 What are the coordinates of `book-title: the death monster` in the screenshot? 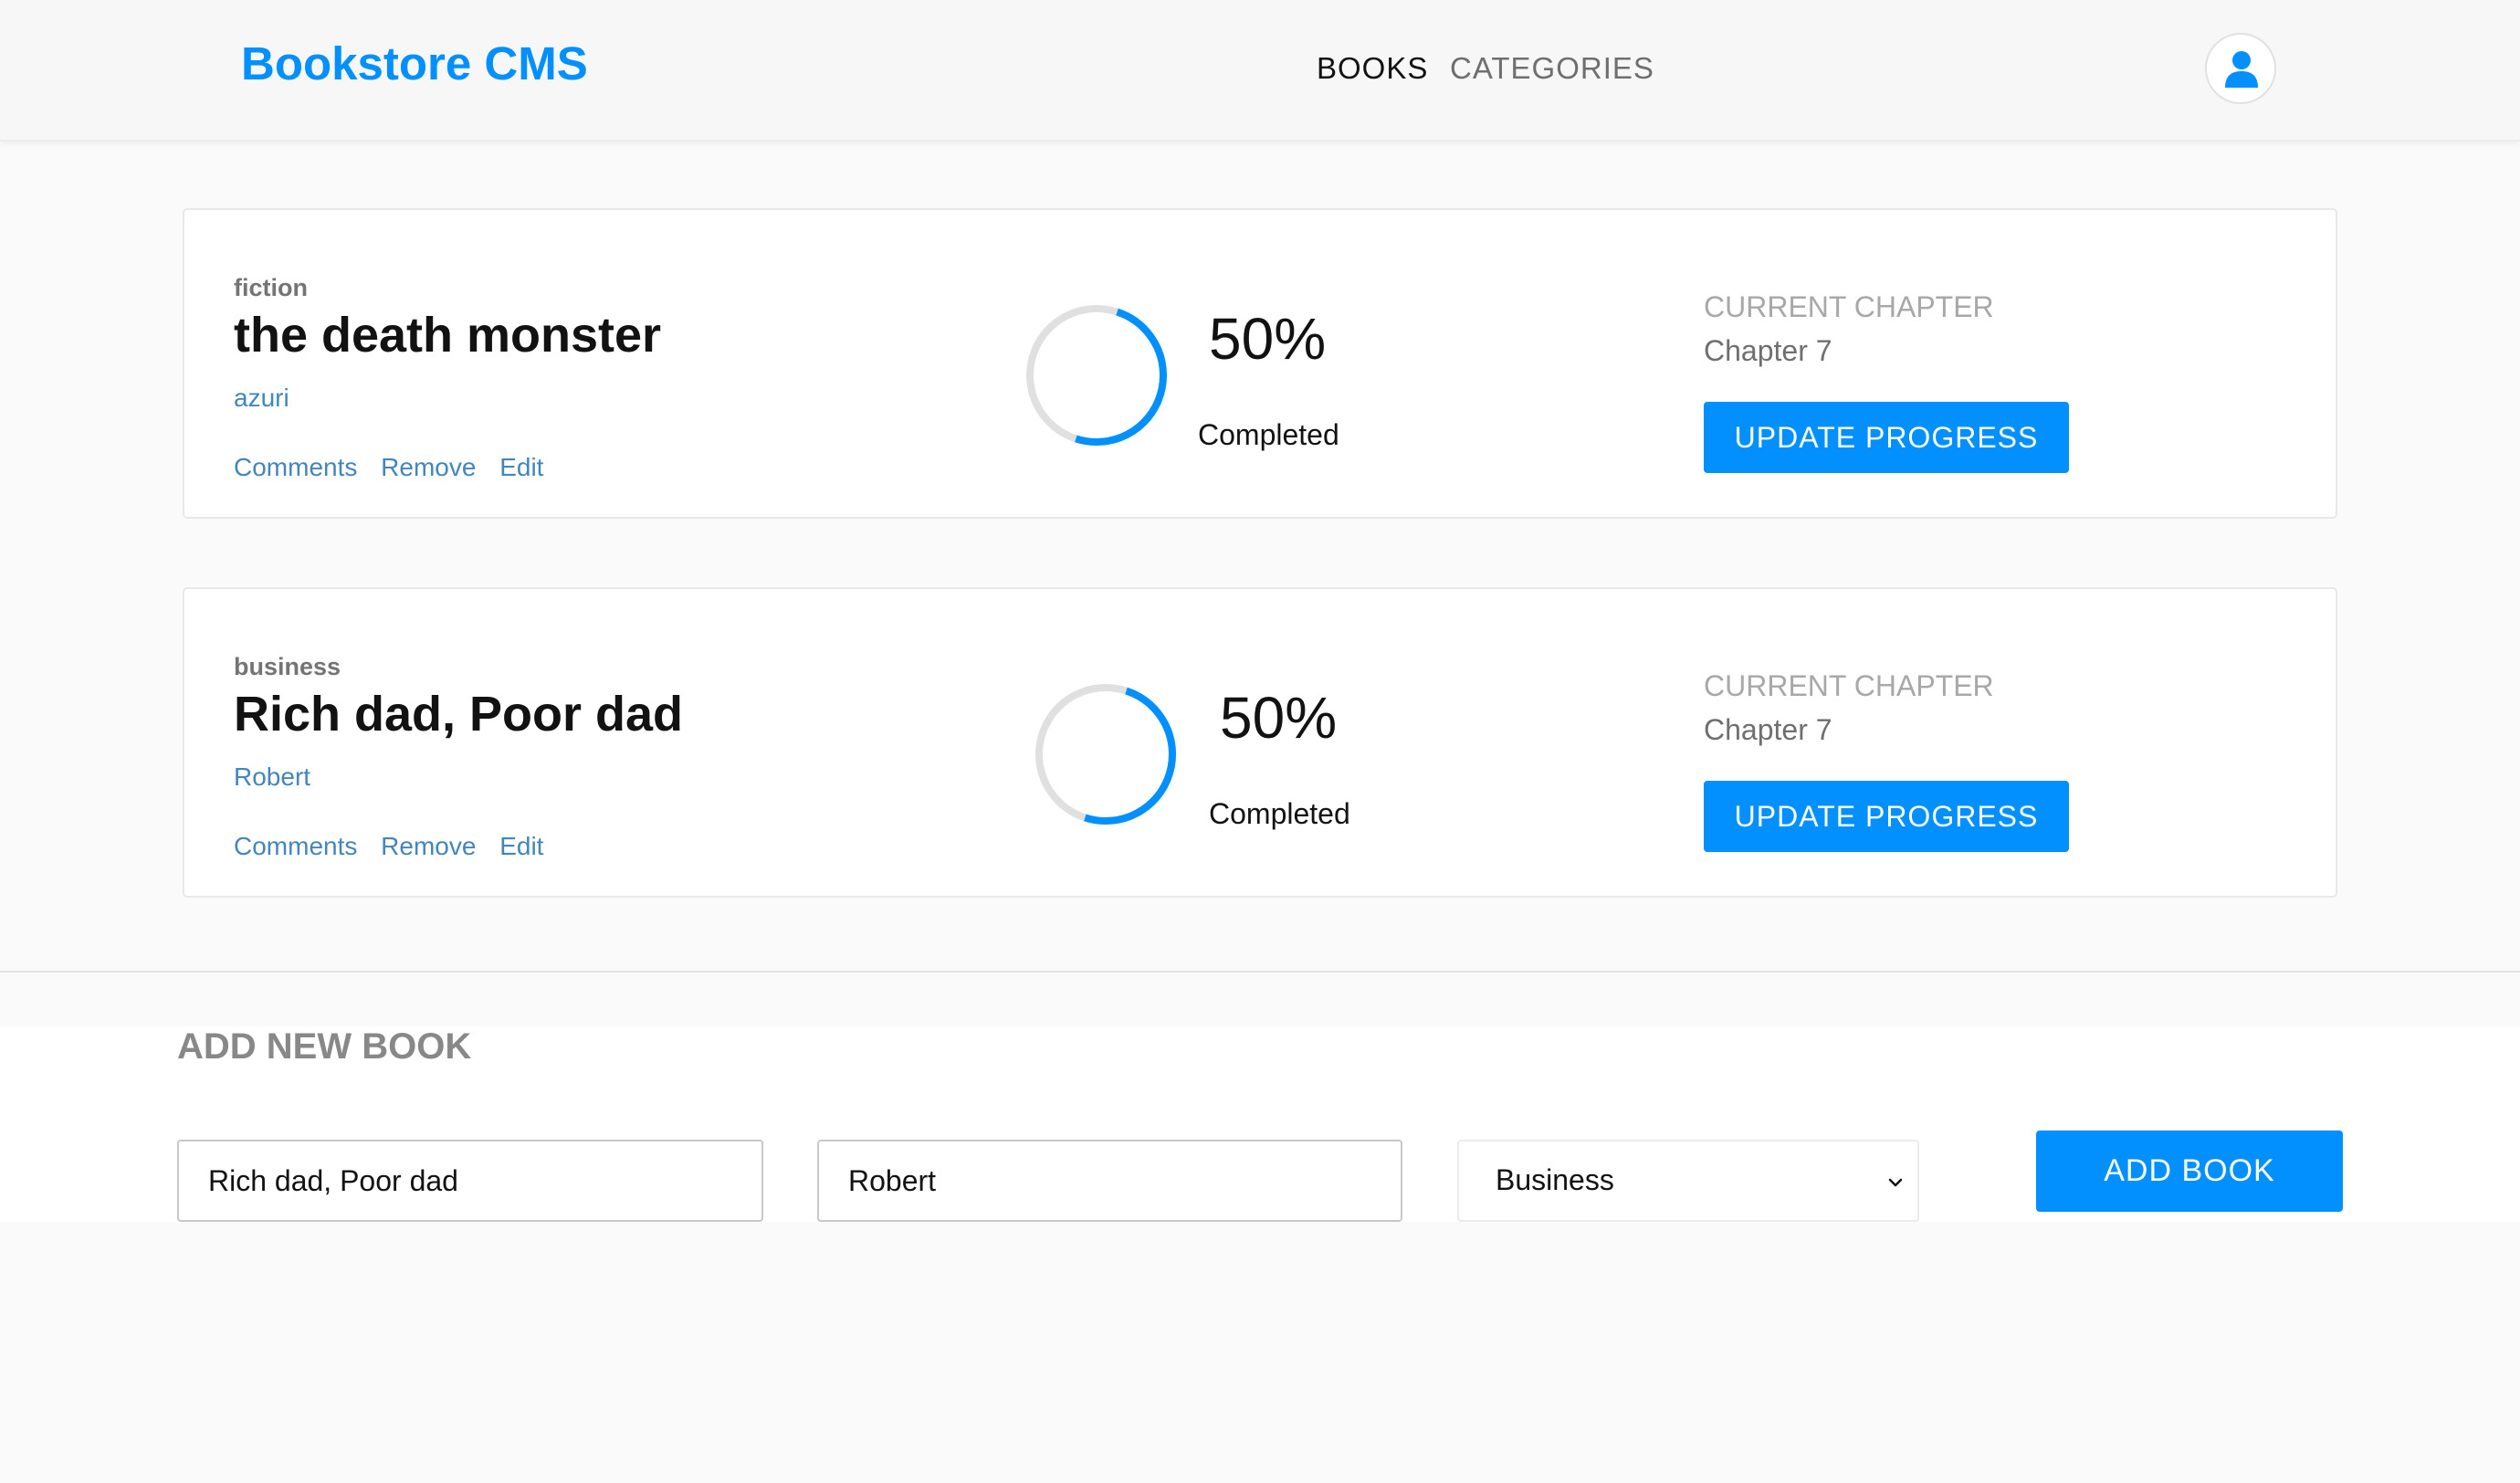 It's located at (448, 335).